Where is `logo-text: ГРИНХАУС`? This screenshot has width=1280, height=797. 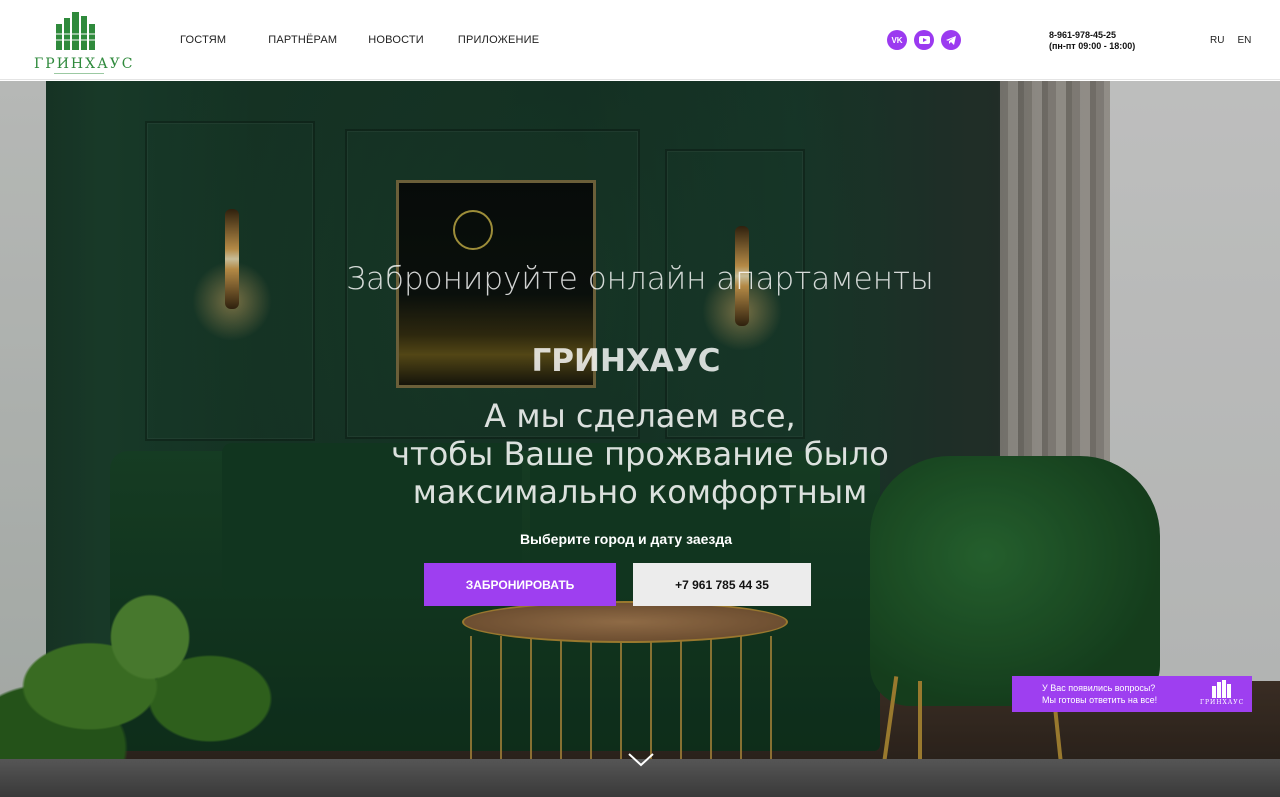
logo-text: ГРИНХАУС is located at coordinates (84, 64).